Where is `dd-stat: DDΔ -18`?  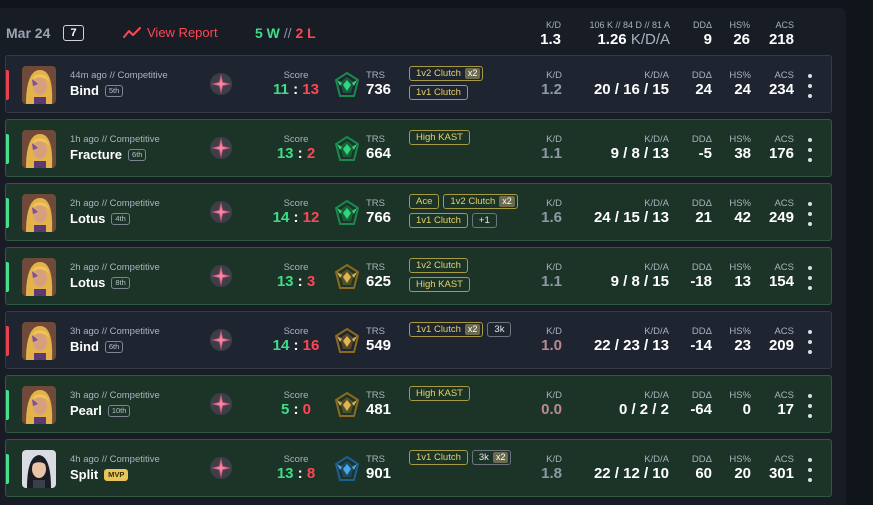 dd-stat: DDΔ -18 is located at coordinates (696, 276).